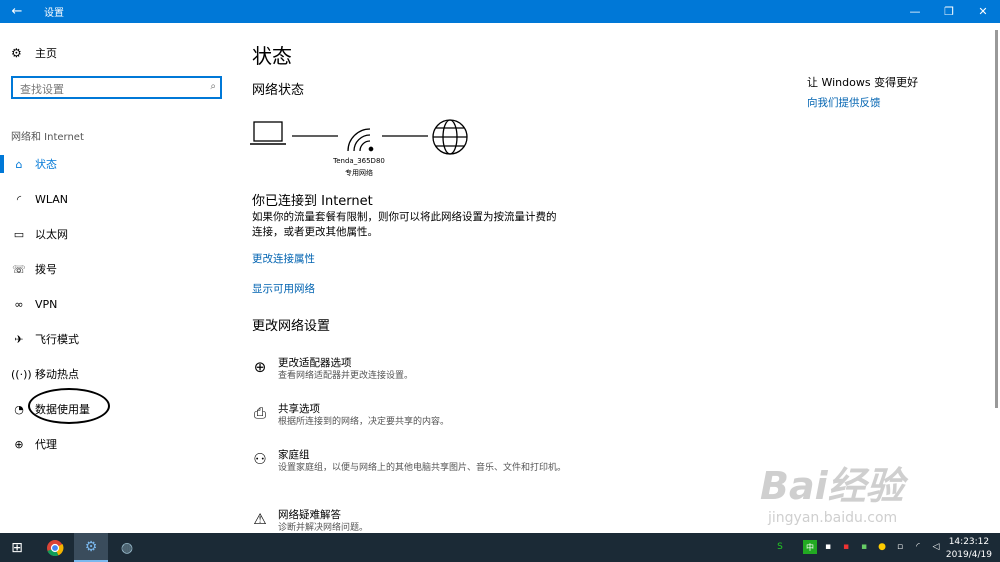 The height and width of the screenshot is (562, 1000). I want to click on watermark-url: jingyan.baidu.com, so click(833, 518).